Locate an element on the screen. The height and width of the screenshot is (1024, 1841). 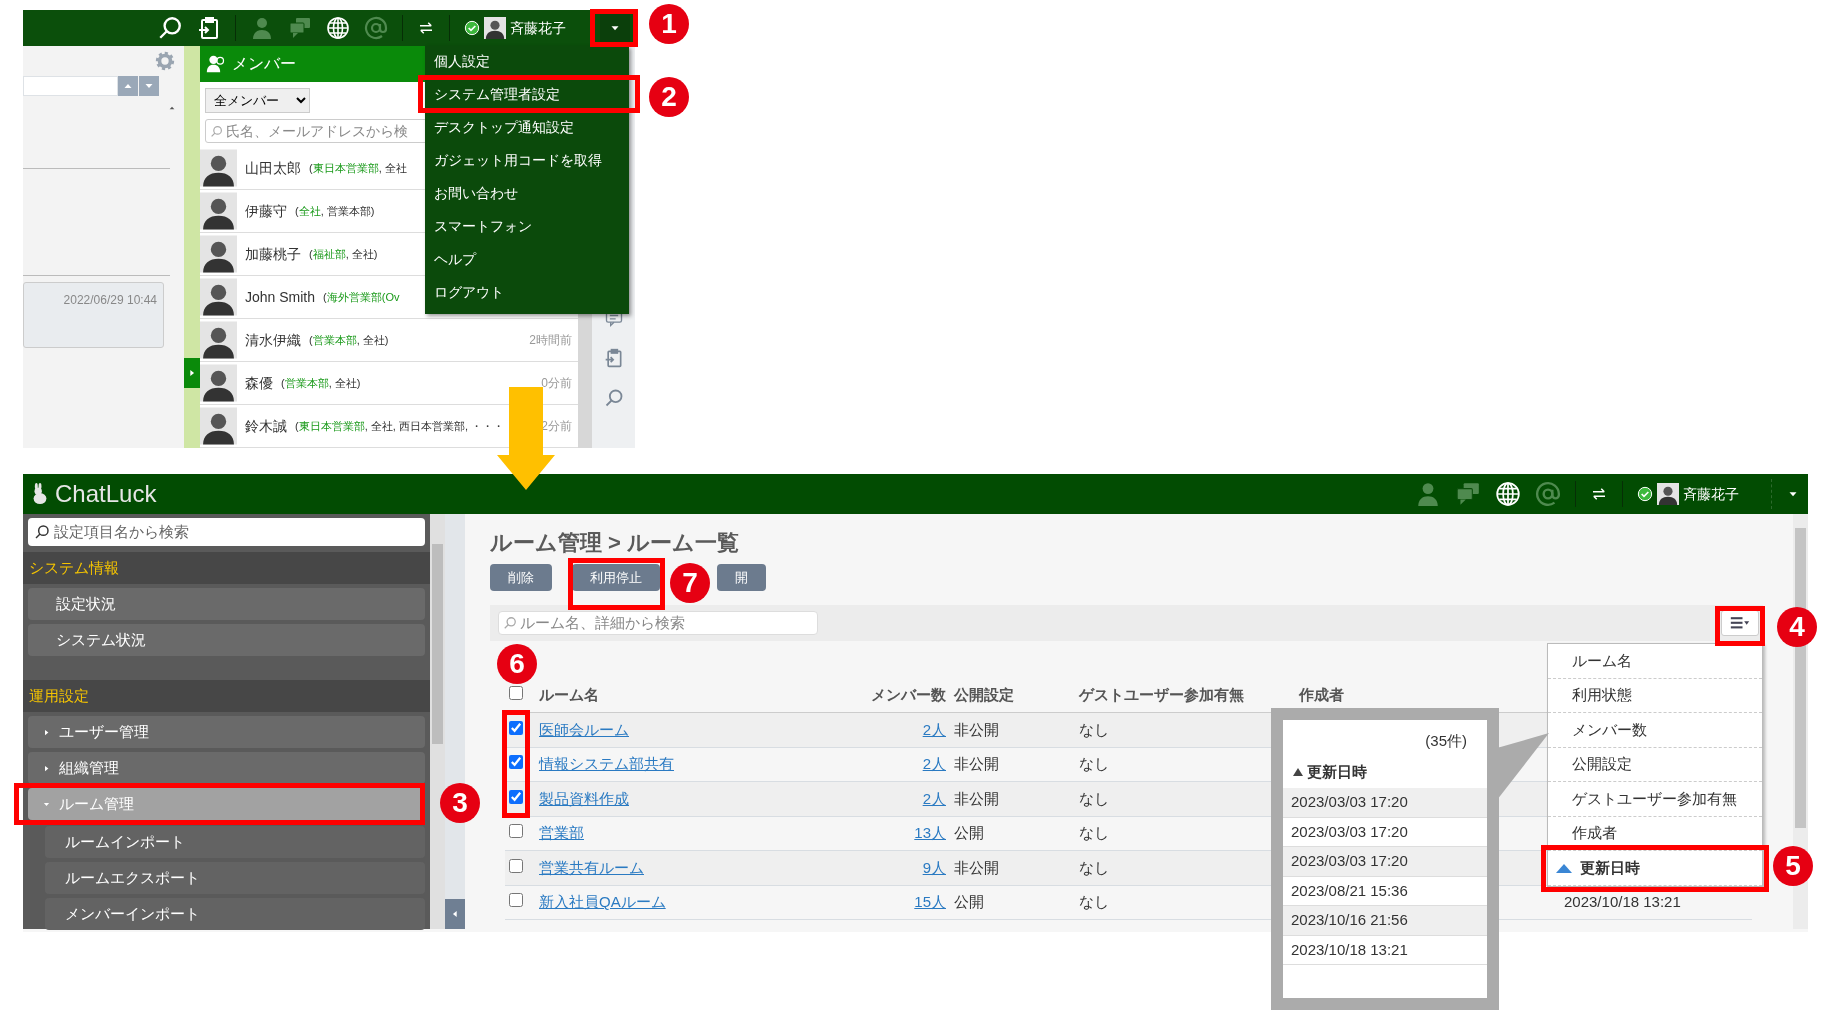
sidebar-item: 組織管理 is located at coordinates (226, 768).